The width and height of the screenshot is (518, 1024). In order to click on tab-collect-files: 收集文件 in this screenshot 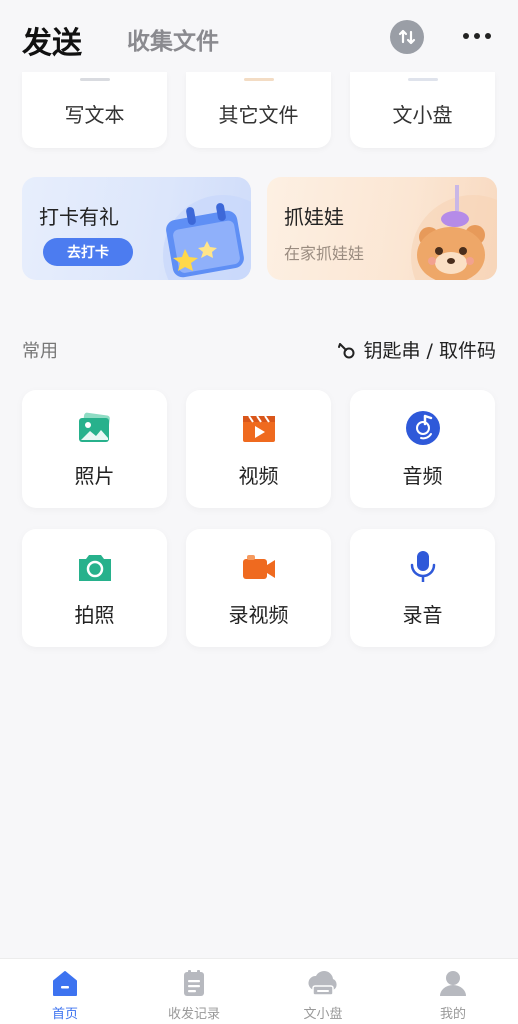, I will do `click(173, 39)`.